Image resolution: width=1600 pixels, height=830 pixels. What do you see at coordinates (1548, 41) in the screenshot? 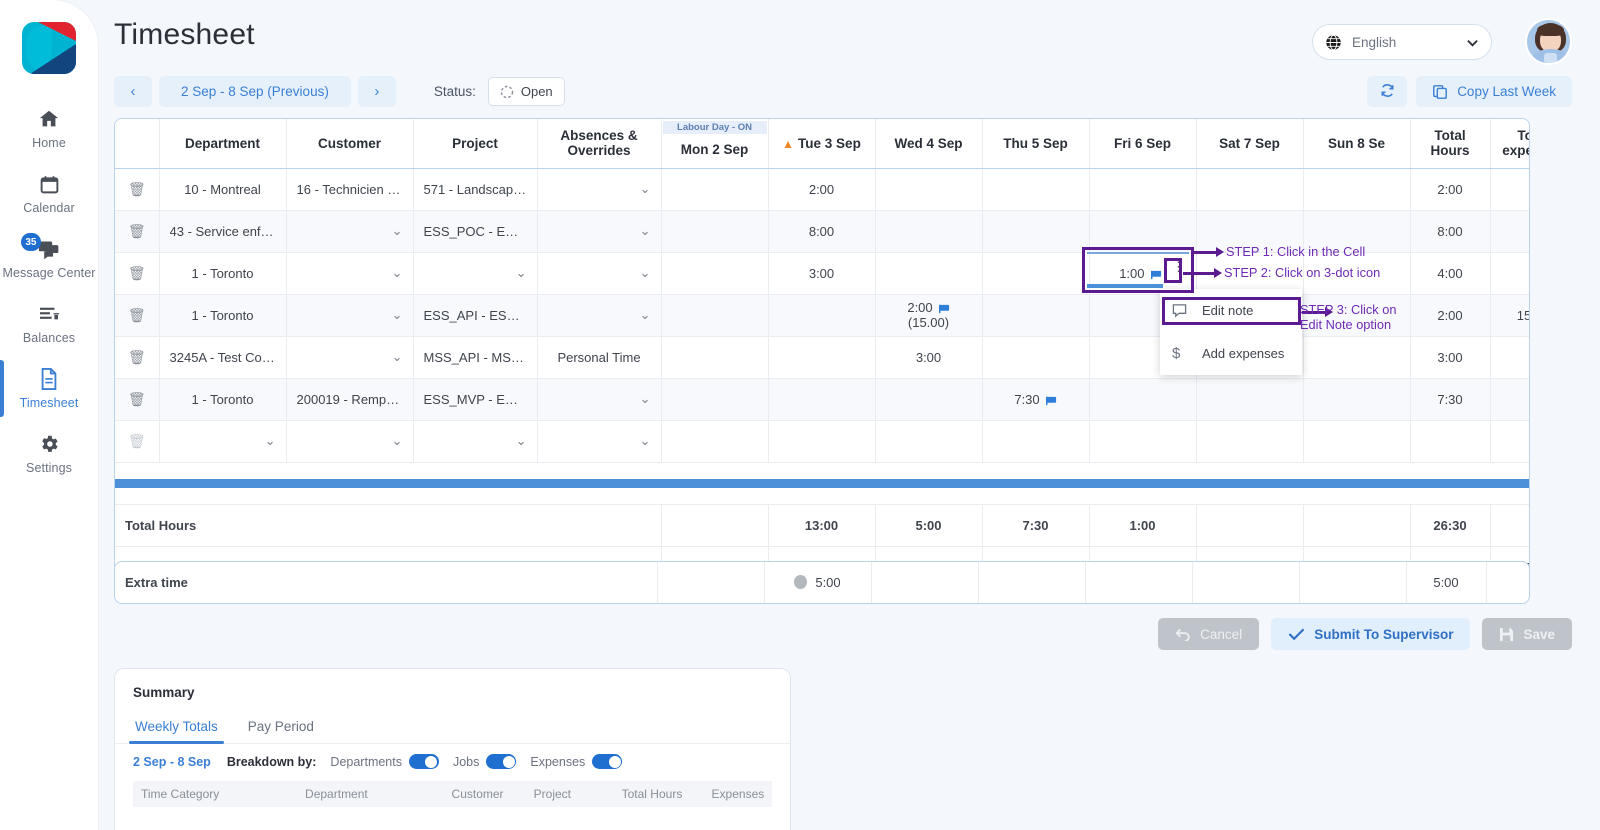
I see `user-avatar` at bounding box center [1548, 41].